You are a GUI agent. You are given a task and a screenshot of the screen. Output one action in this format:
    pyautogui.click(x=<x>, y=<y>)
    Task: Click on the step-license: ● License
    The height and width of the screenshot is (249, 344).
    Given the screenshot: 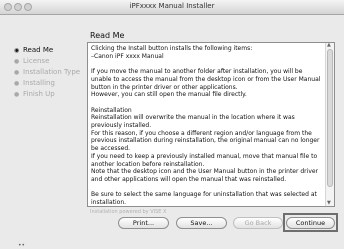 What is the action you would take?
    pyautogui.click(x=47, y=61)
    